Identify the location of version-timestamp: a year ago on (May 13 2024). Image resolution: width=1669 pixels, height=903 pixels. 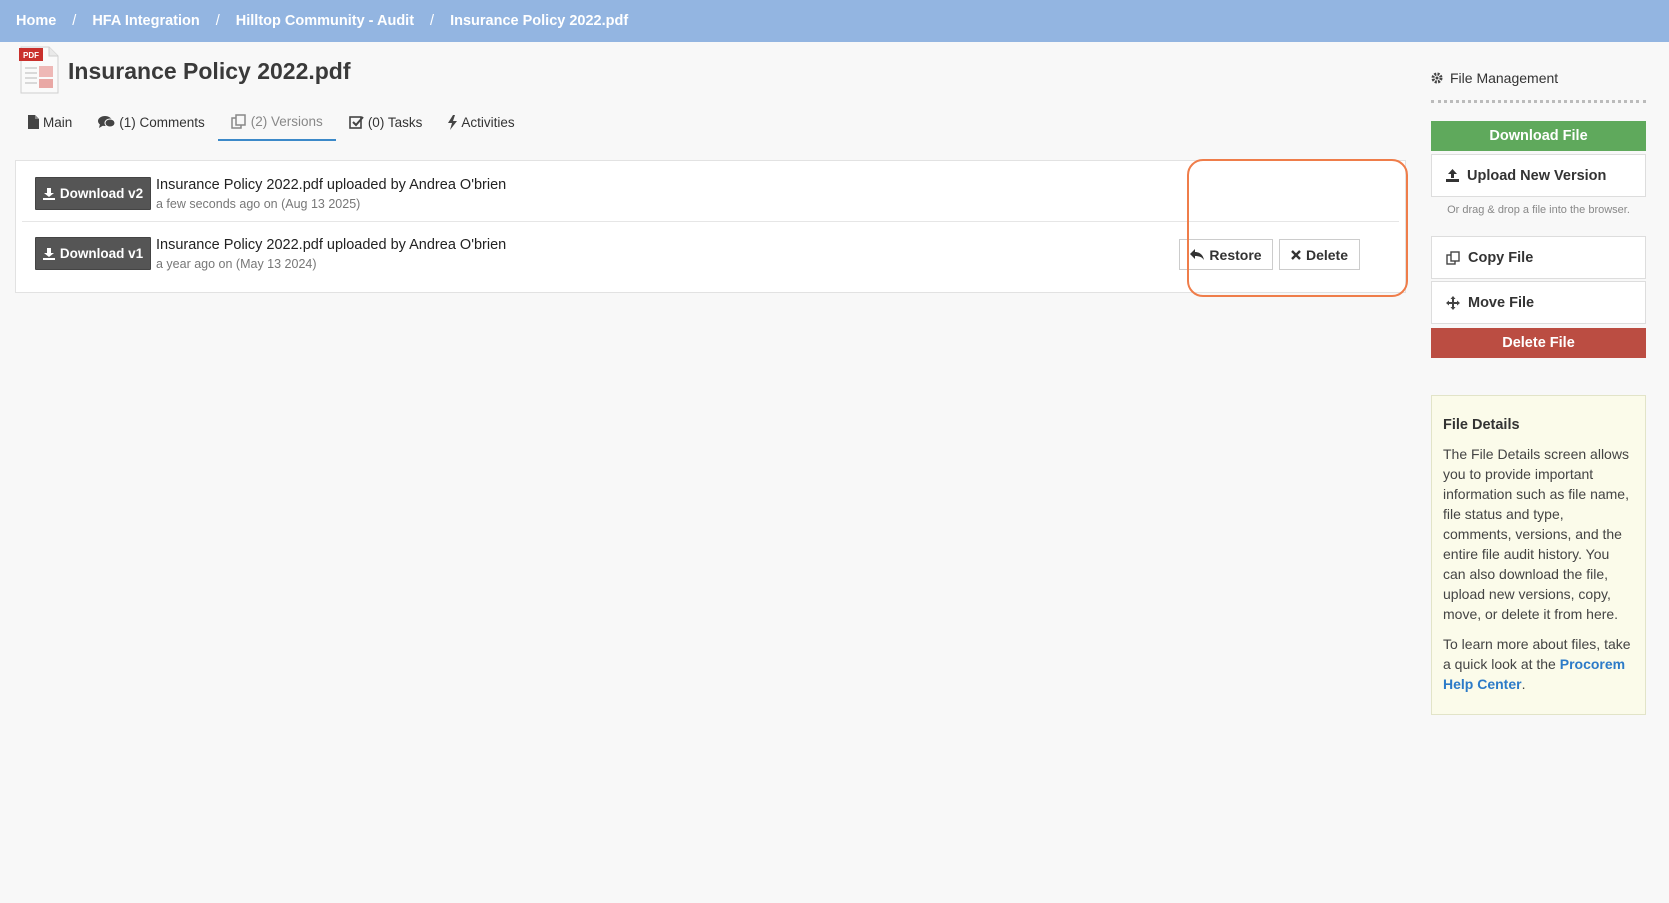
(236, 264).